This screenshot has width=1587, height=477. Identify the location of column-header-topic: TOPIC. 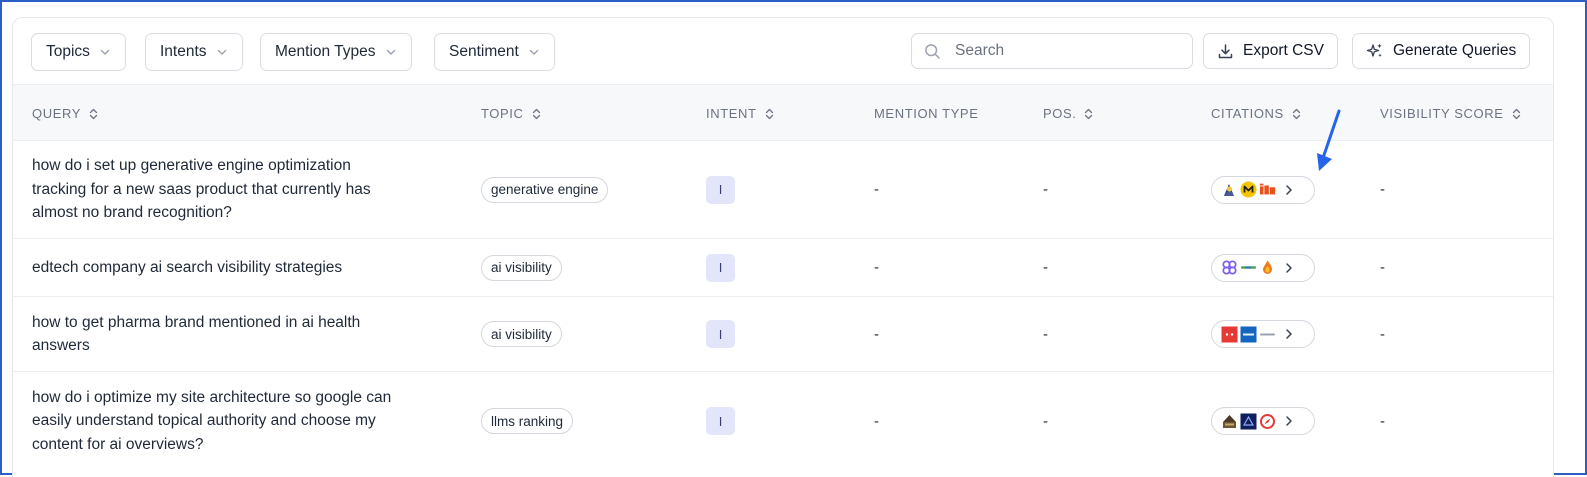
(511, 113).